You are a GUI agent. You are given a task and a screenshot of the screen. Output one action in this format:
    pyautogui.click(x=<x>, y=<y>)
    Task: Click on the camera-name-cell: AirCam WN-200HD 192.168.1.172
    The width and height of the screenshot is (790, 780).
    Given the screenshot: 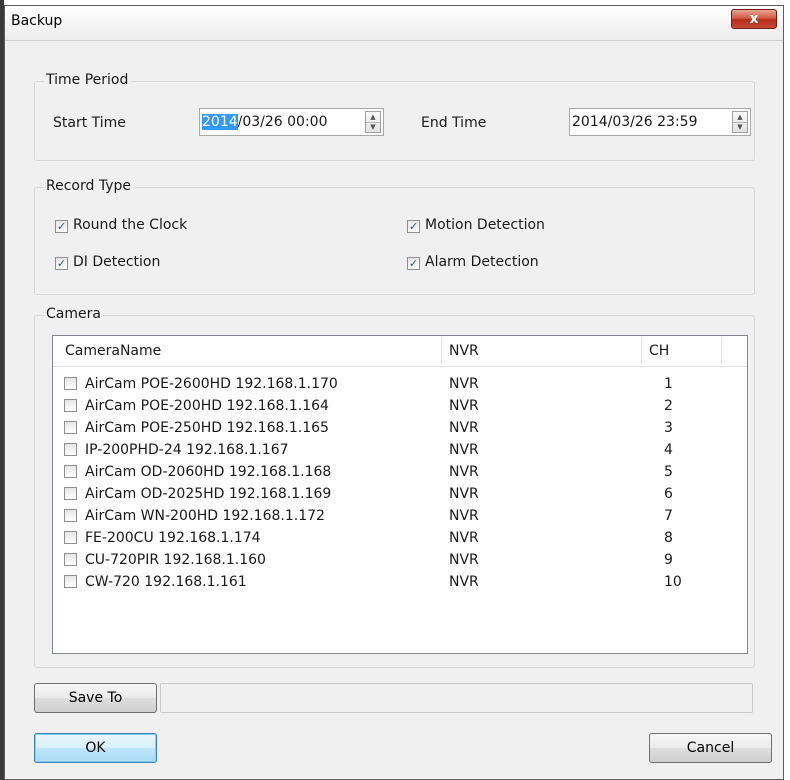 What is the action you would take?
    pyautogui.click(x=205, y=516)
    